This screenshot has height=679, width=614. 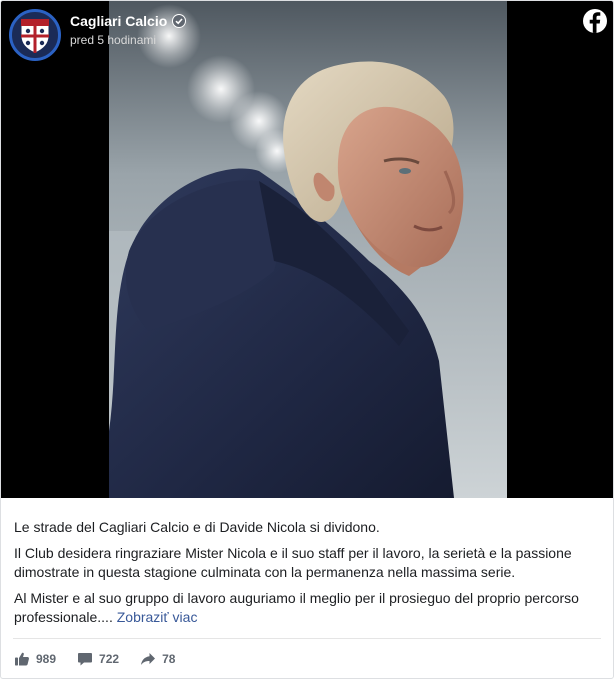 I want to click on comments-count: 722, so click(x=98, y=659).